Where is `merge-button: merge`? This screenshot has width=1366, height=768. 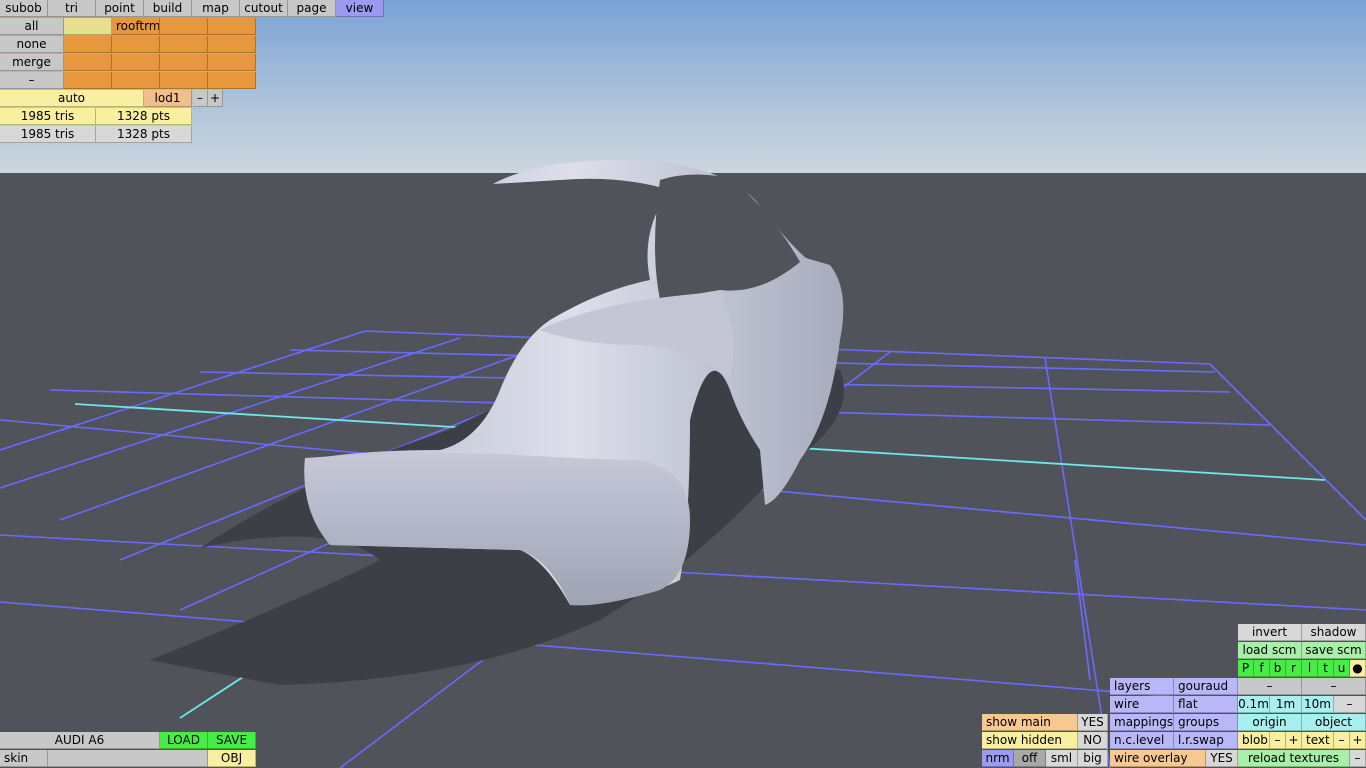
merge-button: merge is located at coordinates (32, 62).